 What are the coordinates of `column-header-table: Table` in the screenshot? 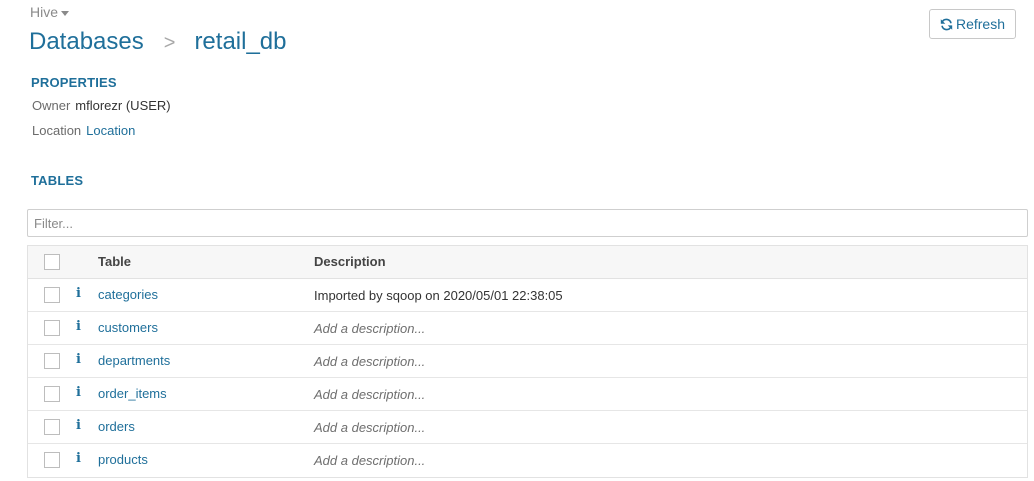 It's located at (114, 261).